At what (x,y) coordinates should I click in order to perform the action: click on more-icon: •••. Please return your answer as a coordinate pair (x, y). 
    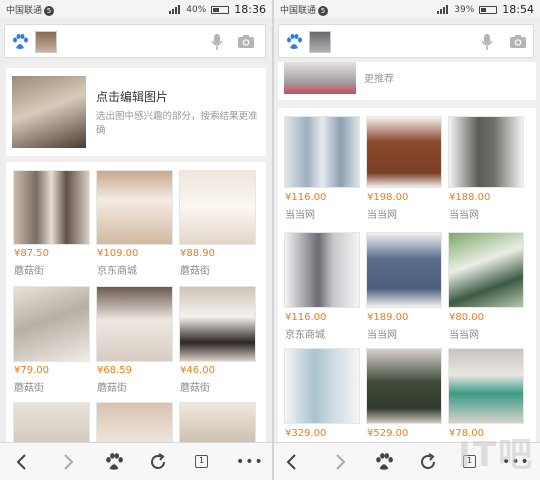
    Looking at the image, I should click on (249, 462).